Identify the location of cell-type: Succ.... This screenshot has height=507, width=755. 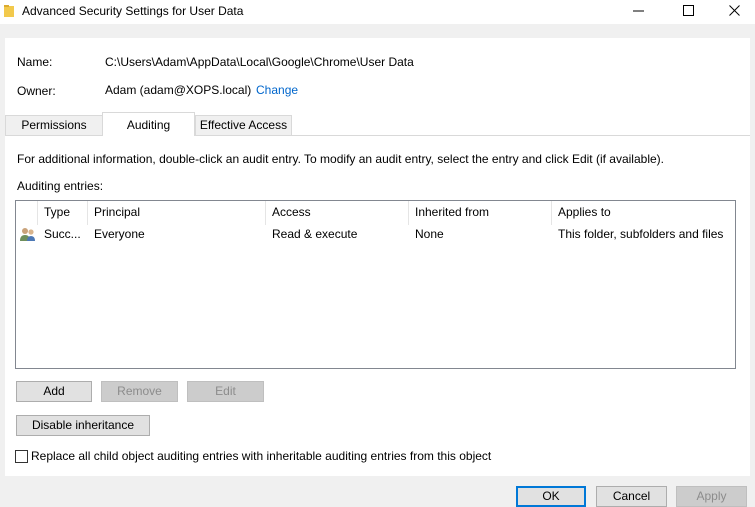
(62, 234).